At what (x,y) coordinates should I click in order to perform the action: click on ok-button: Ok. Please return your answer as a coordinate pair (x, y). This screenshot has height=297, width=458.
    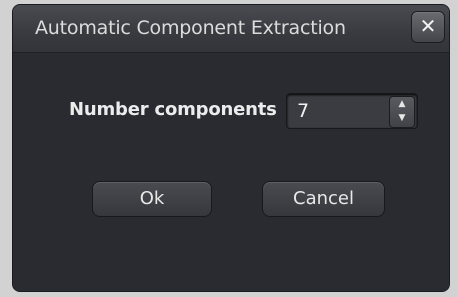
    Looking at the image, I should click on (152, 199).